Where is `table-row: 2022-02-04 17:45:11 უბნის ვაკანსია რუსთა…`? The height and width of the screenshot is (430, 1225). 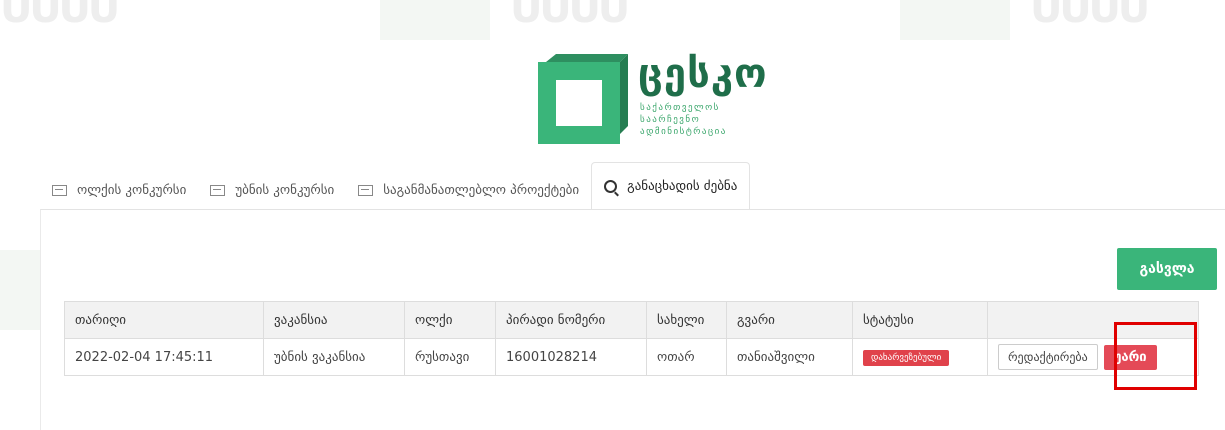 table-row: 2022-02-04 17:45:11 უბნის ვაკანსია რუსთა… is located at coordinates (631, 357).